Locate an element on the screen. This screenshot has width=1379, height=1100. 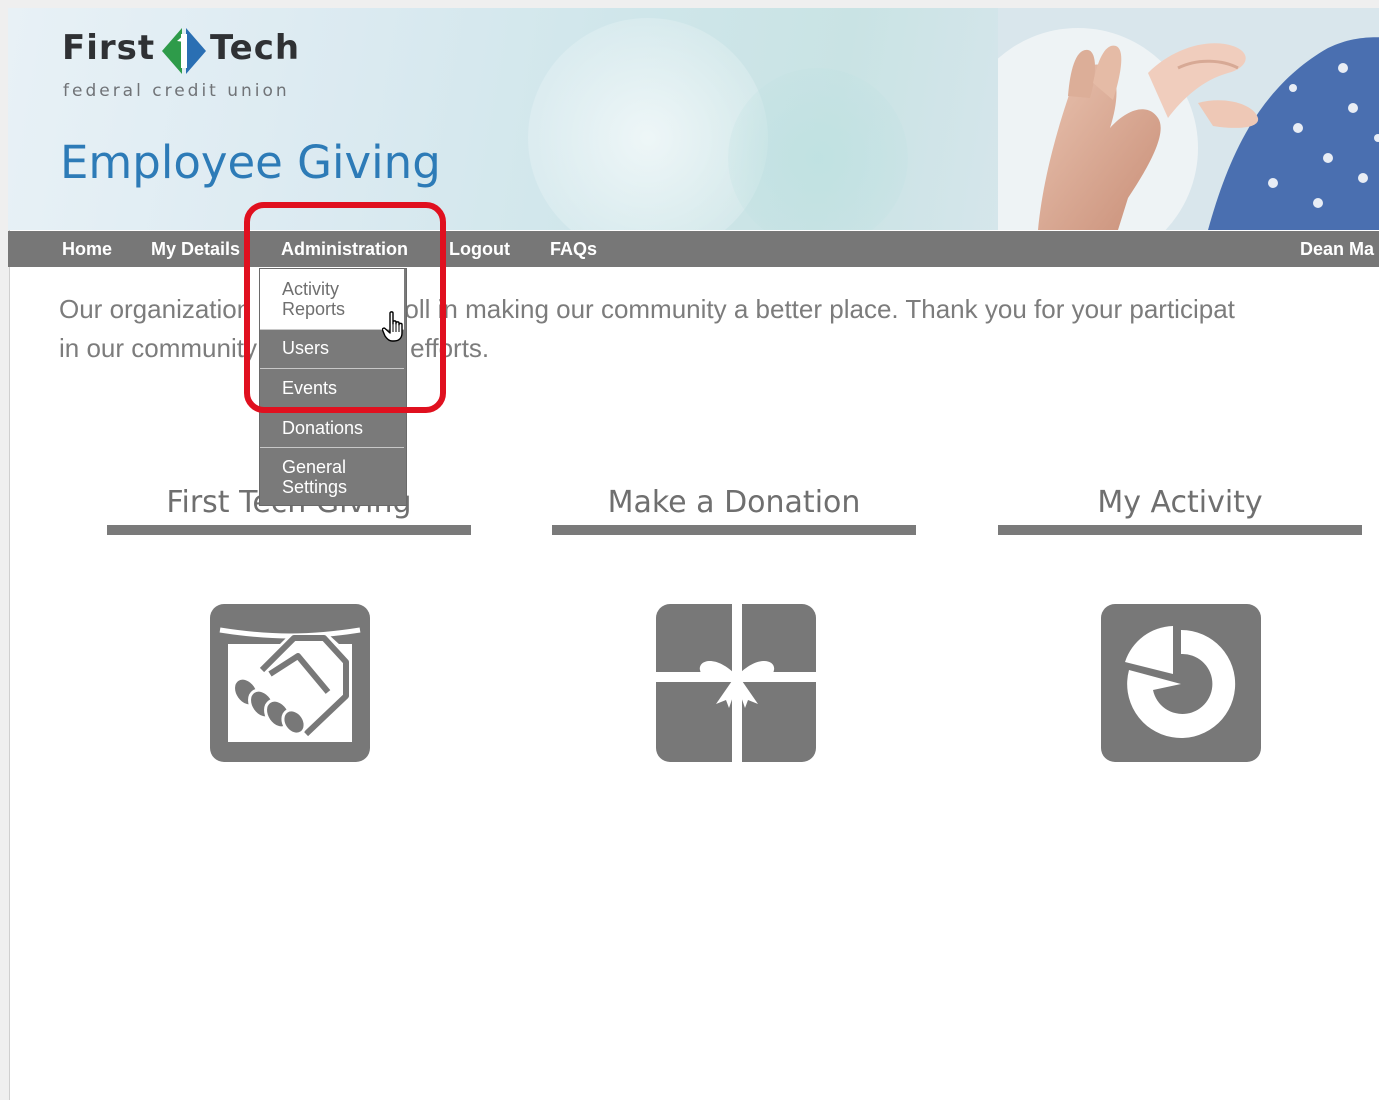
menu-item-donations: Donations is located at coordinates (332, 428).